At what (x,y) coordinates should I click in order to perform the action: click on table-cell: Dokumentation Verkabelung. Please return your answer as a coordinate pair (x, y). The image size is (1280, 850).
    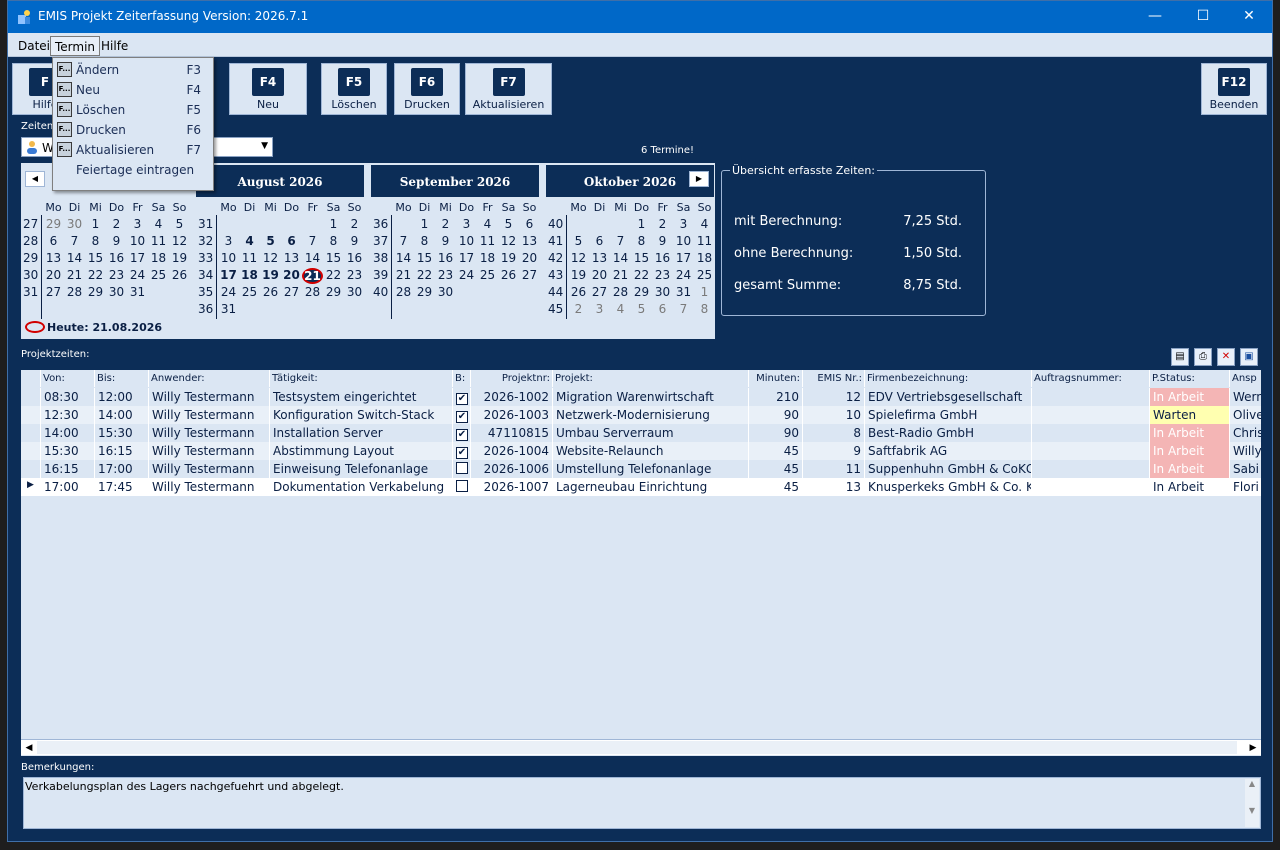
    Looking at the image, I should click on (361, 487).